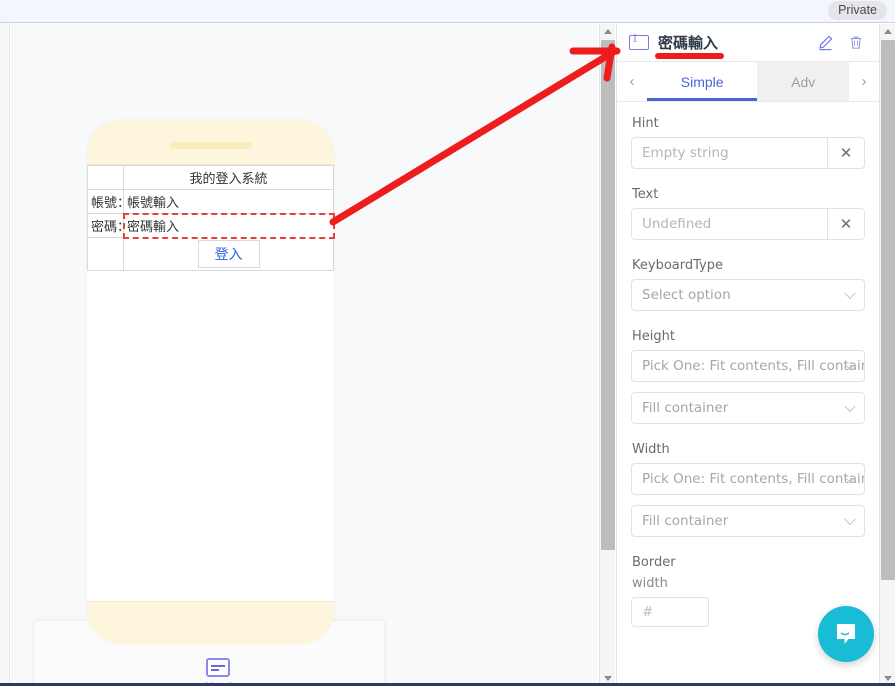  Describe the element at coordinates (447, 11) in the screenshot. I see `top-bar: Private` at that location.